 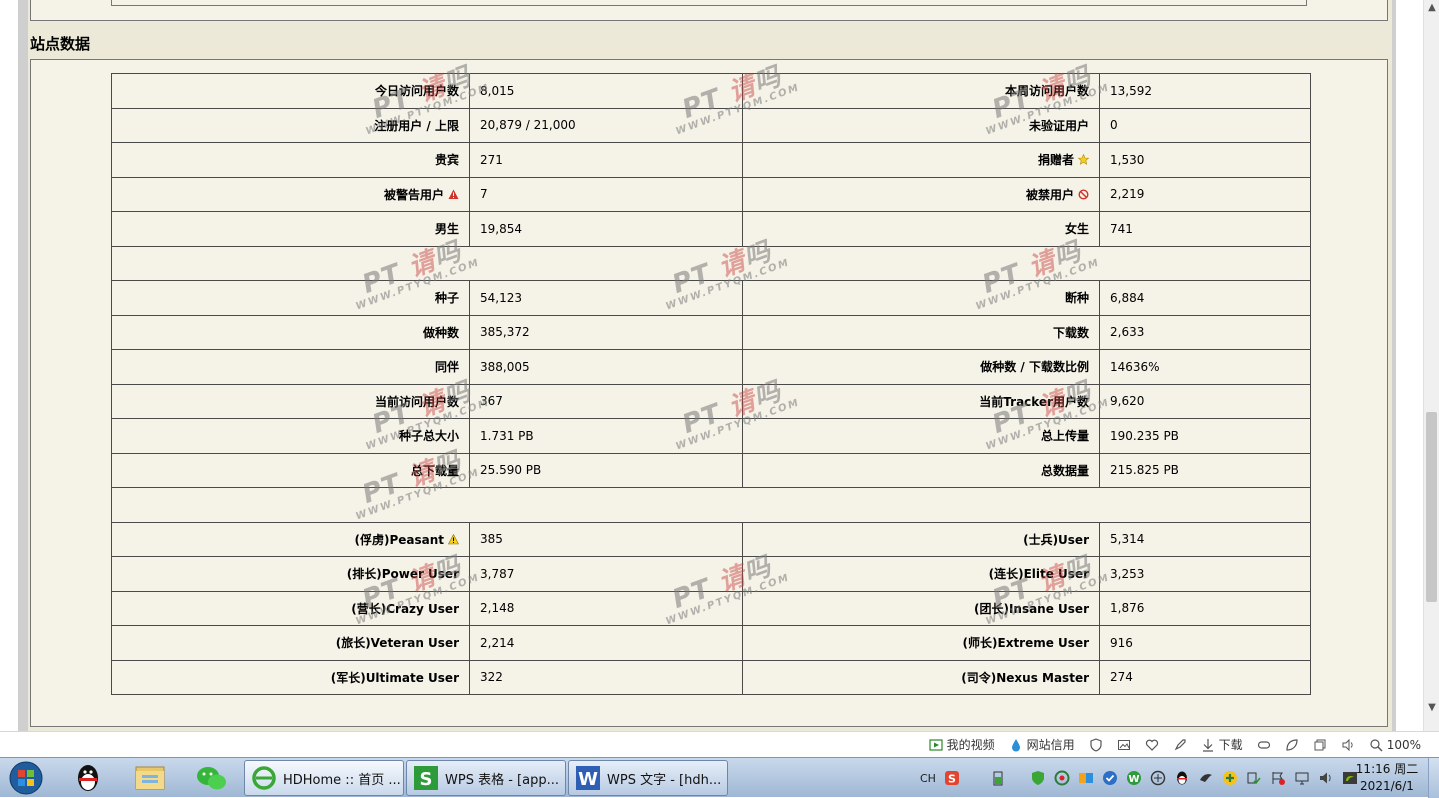 I want to click on stats-row: 贵宾 271 捐赠者 1,530, so click(x=711, y=160).